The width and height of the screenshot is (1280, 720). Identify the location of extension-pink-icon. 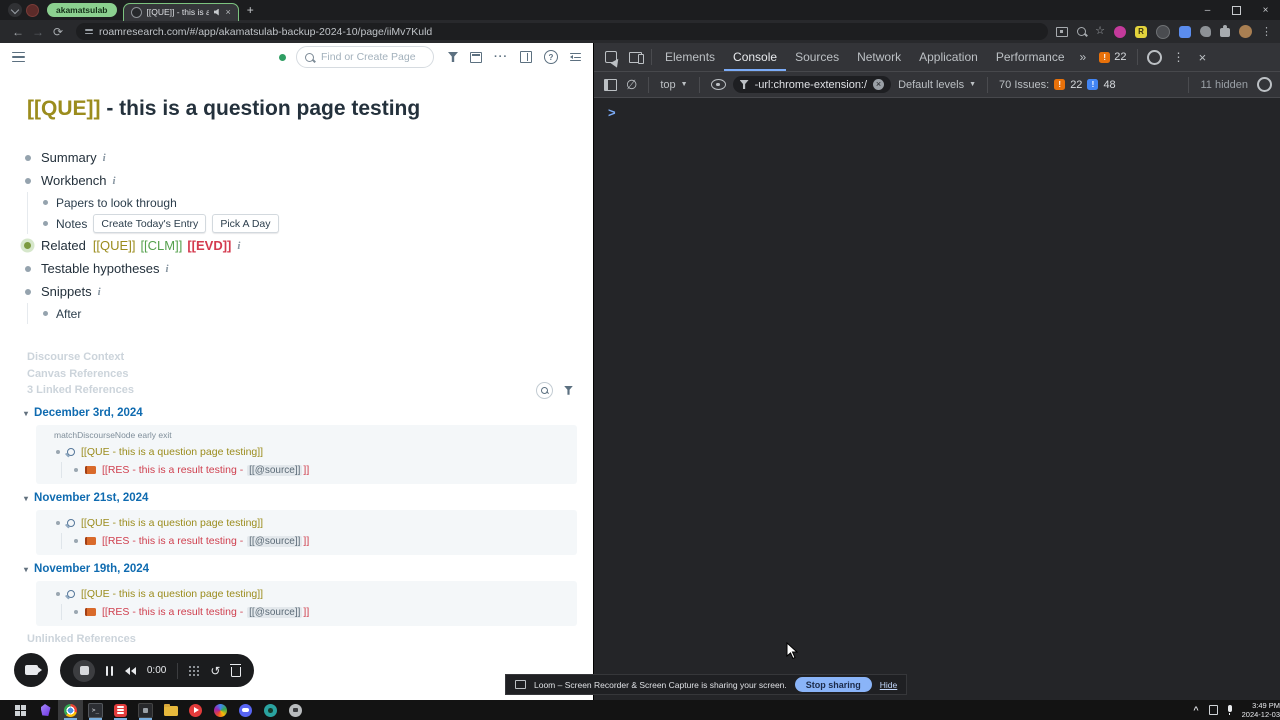
(1120, 31).